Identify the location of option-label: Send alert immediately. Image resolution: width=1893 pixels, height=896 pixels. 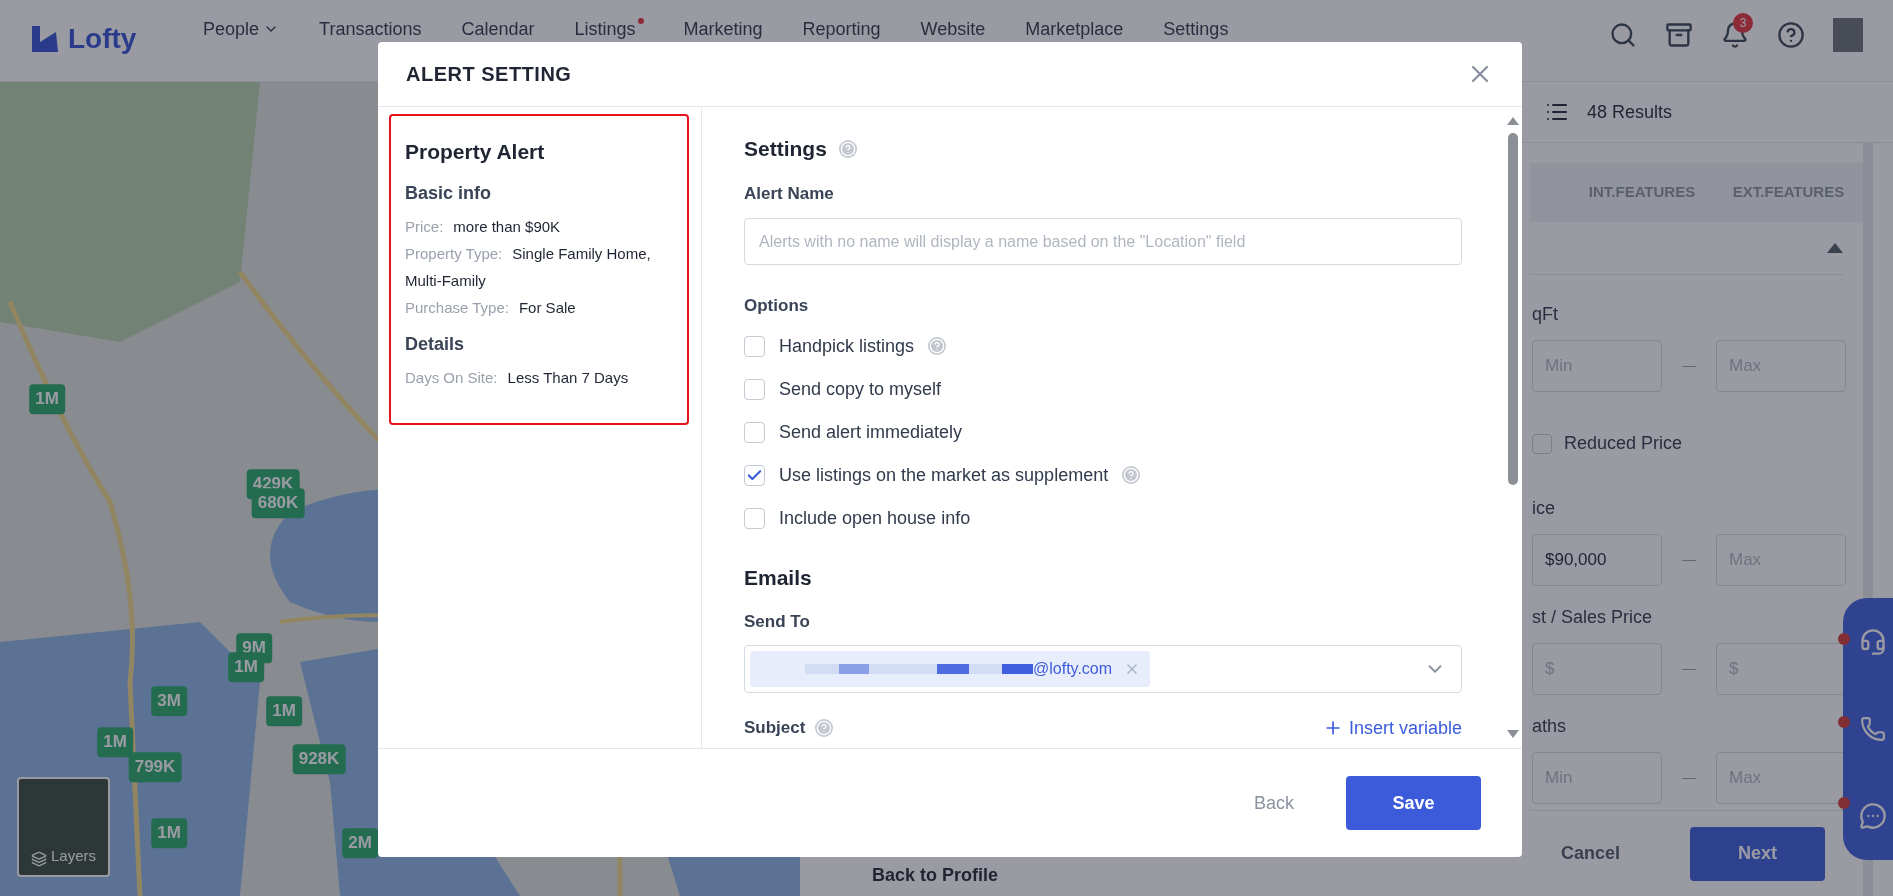
(871, 432).